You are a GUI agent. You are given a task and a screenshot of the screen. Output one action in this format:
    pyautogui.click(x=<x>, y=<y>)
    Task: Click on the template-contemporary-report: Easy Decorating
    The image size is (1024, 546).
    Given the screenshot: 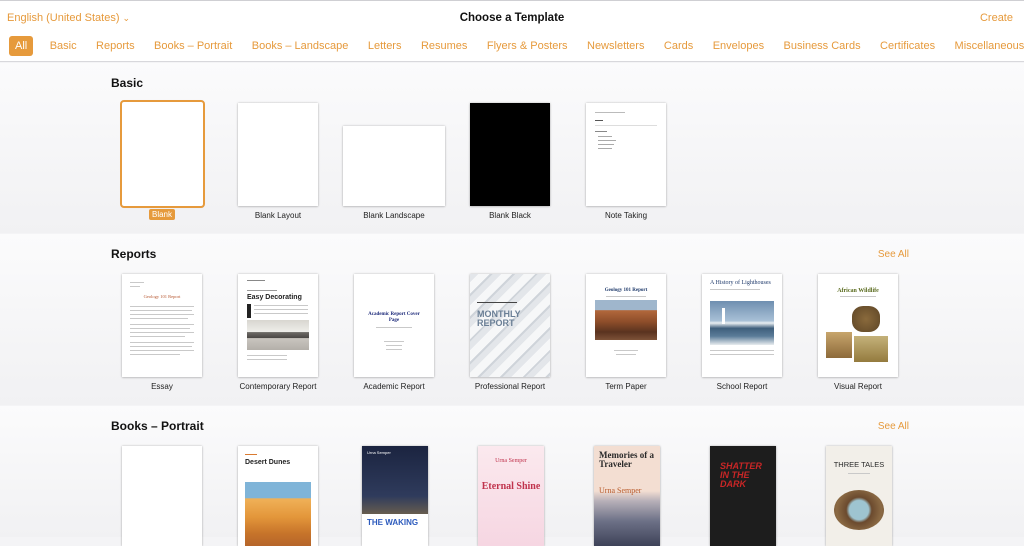 What is the action you would take?
    pyautogui.click(x=278, y=325)
    